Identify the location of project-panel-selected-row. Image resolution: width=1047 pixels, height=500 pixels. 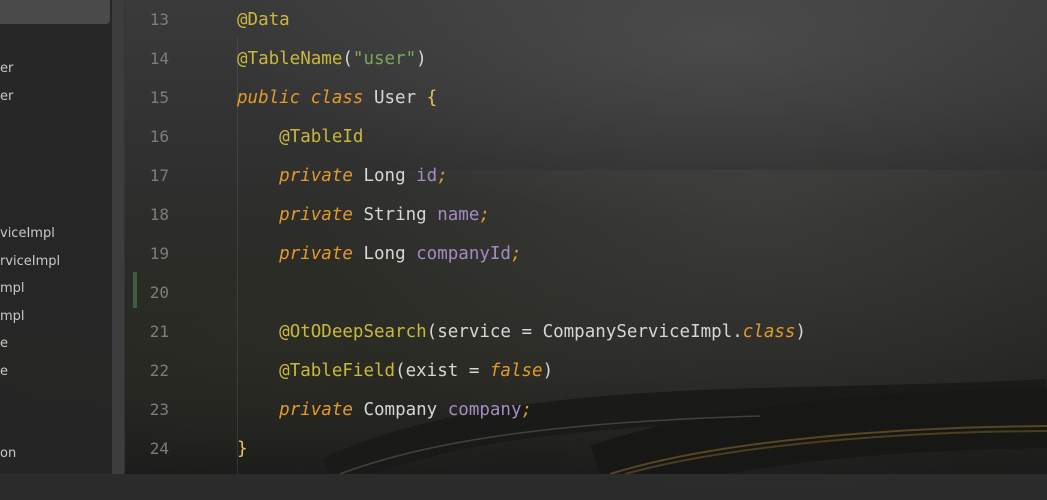
(55, 12).